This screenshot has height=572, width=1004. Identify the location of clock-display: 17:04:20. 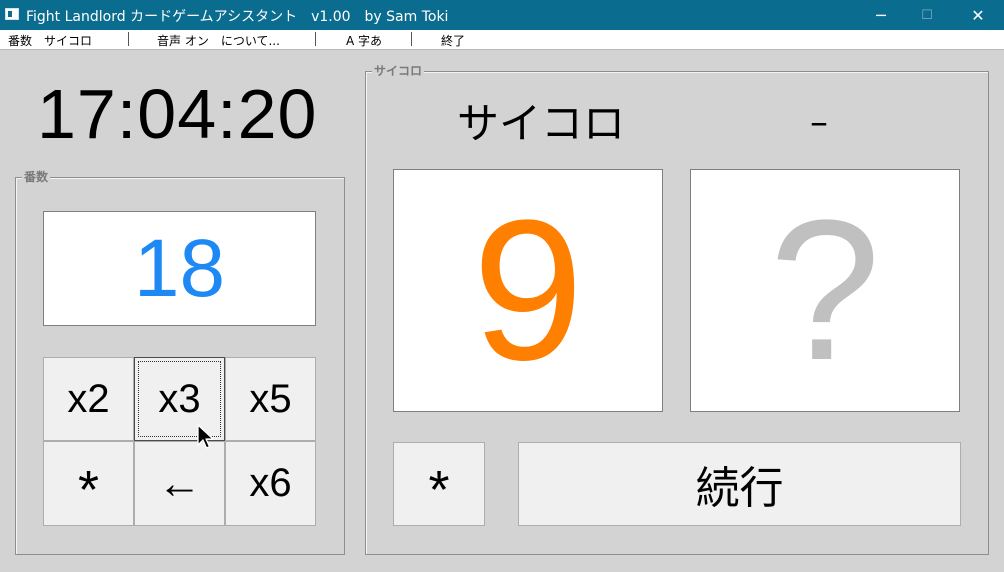
(177, 114).